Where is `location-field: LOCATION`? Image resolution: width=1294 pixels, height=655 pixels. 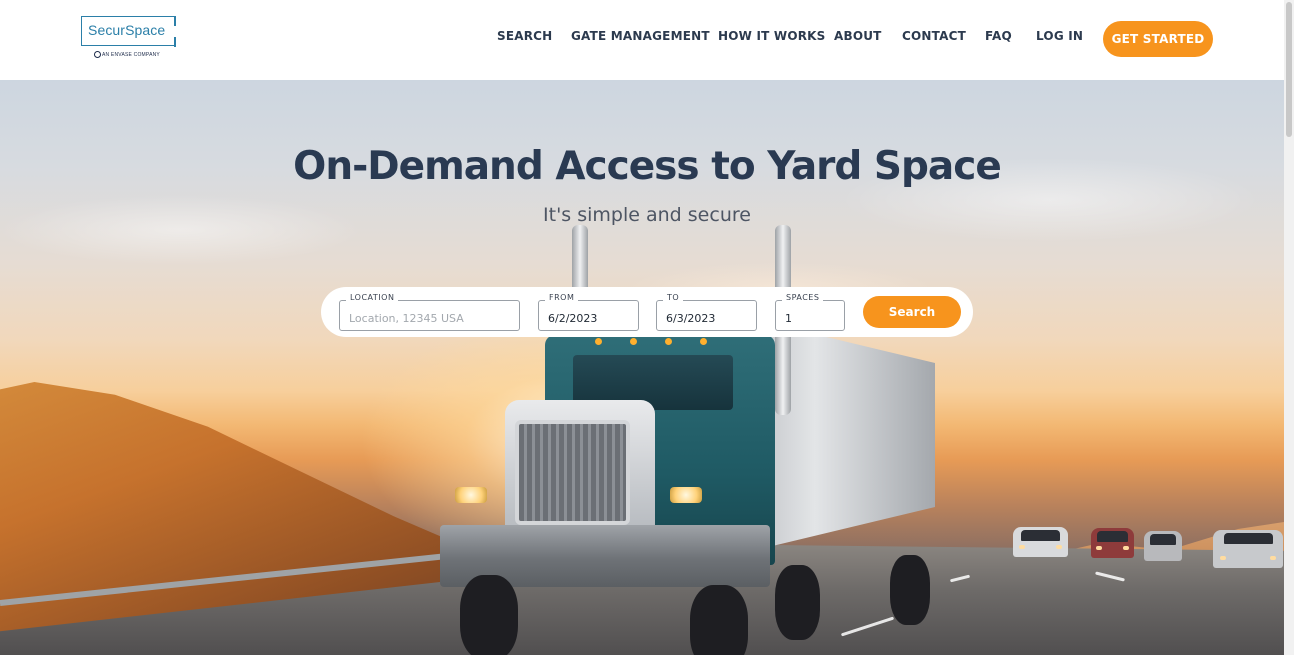
location-field: LOCATION is located at coordinates (429, 312).